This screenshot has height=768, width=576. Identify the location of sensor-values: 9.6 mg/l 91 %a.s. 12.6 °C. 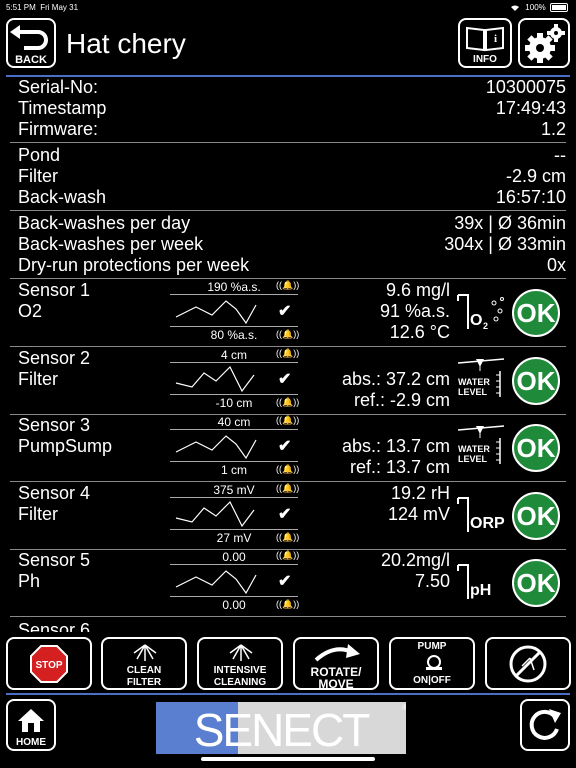
(415, 311).